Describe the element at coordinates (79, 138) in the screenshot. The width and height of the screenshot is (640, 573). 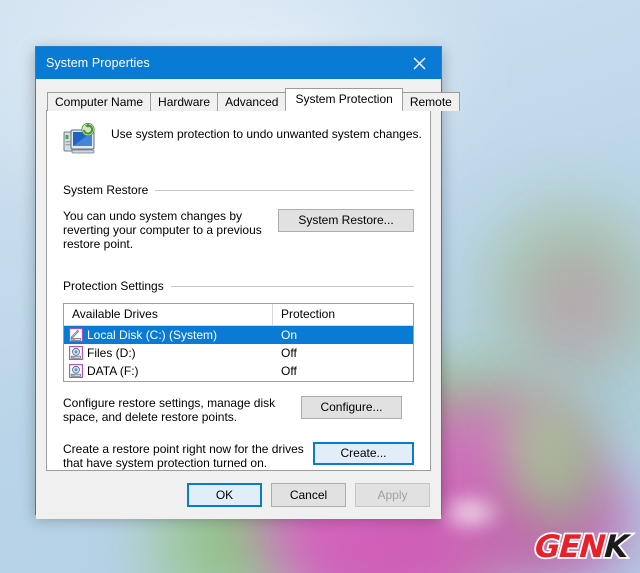
I see `system-protection-icon` at that location.